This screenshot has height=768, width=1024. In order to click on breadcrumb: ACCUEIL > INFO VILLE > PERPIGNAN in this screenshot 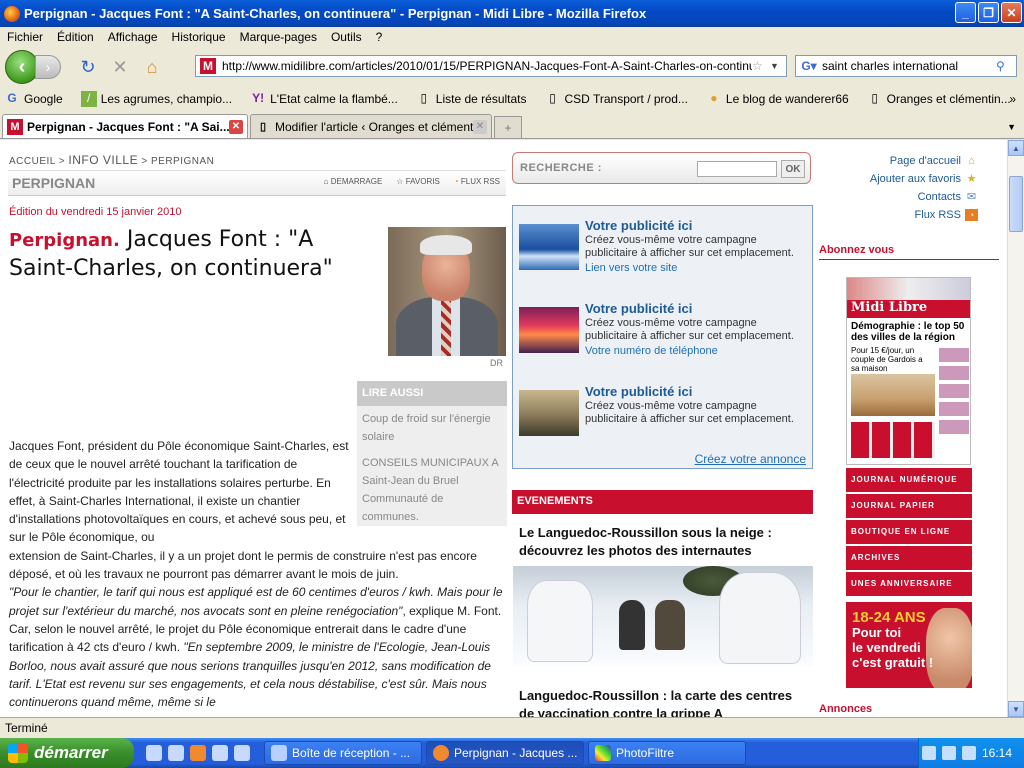, I will do `click(112, 160)`.